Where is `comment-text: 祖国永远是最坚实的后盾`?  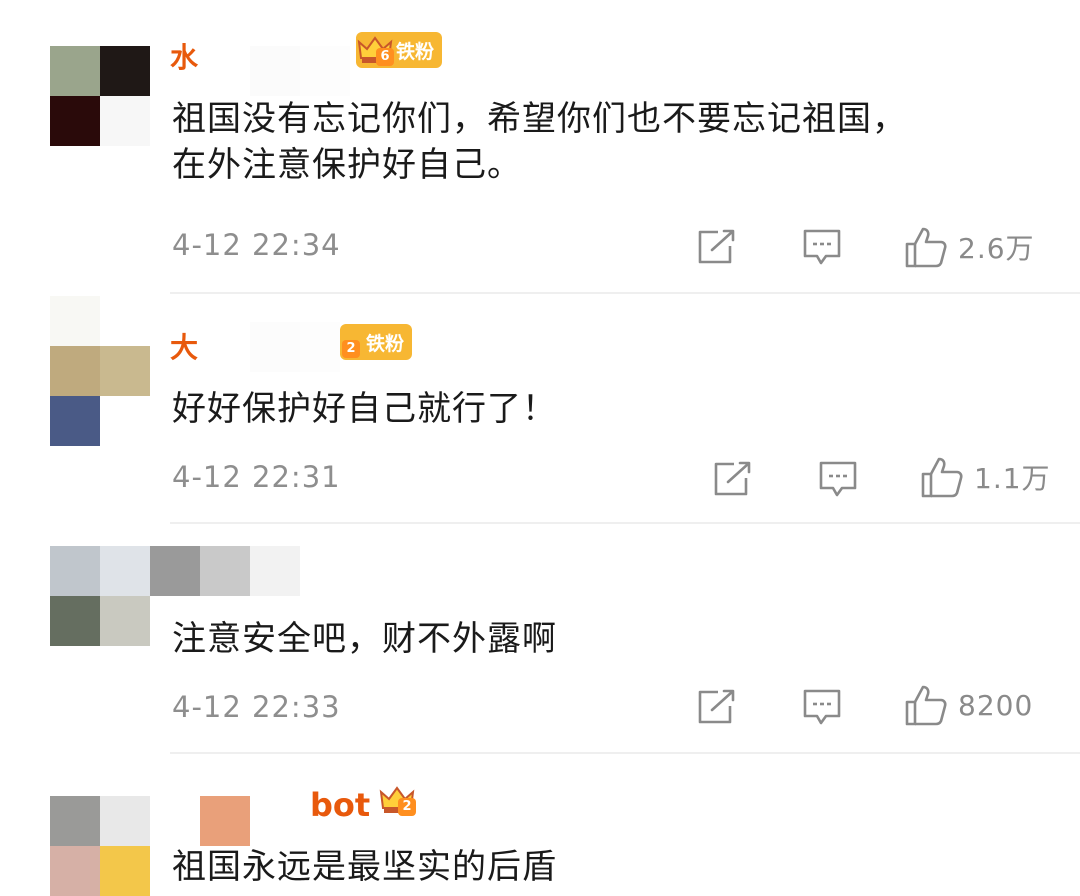 comment-text: 祖国永远是最坚实的后盾 is located at coordinates (364, 867).